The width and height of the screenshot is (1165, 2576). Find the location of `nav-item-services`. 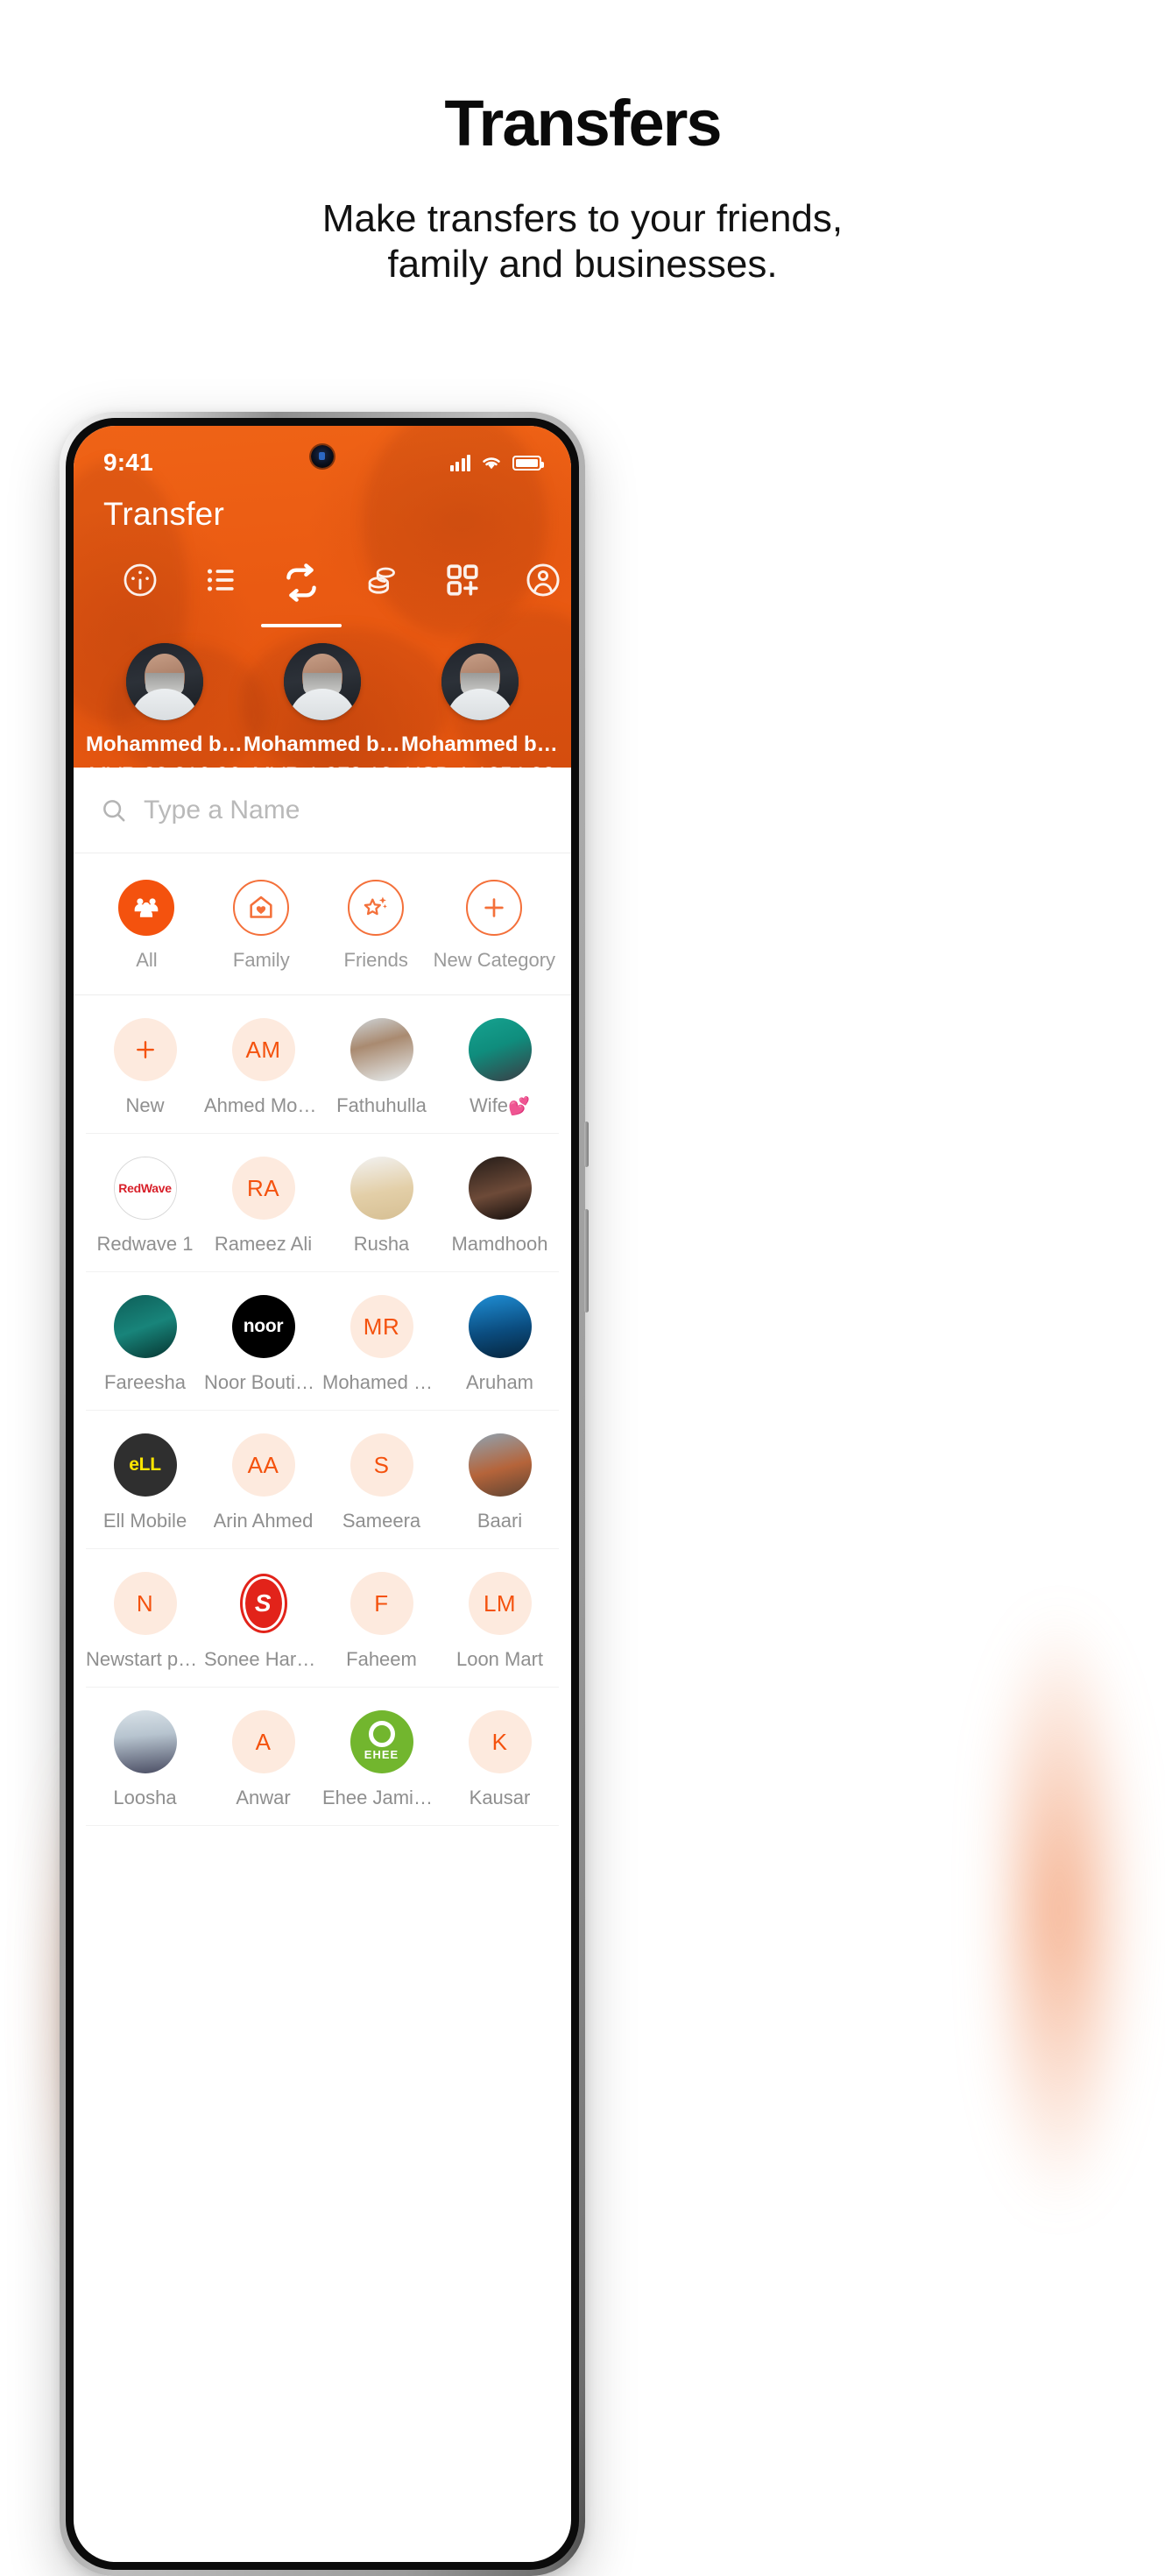

nav-item-services is located at coordinates (462, 591).